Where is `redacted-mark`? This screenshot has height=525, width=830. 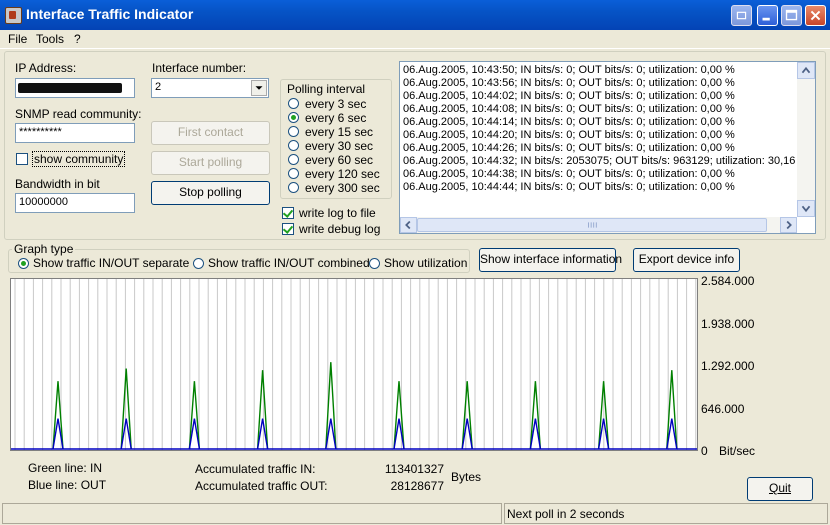
redacted-mark is located at coordinates (70, 88).